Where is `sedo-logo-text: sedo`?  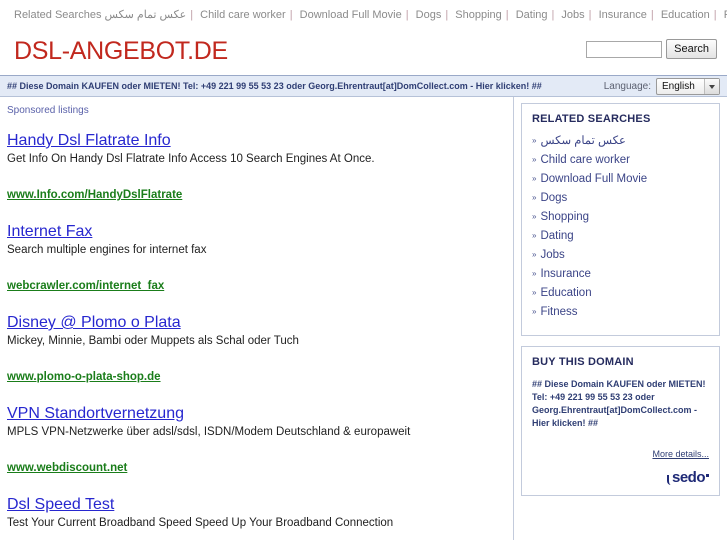
sedo-logo-text: sedo is located at coordinates (688, 477).